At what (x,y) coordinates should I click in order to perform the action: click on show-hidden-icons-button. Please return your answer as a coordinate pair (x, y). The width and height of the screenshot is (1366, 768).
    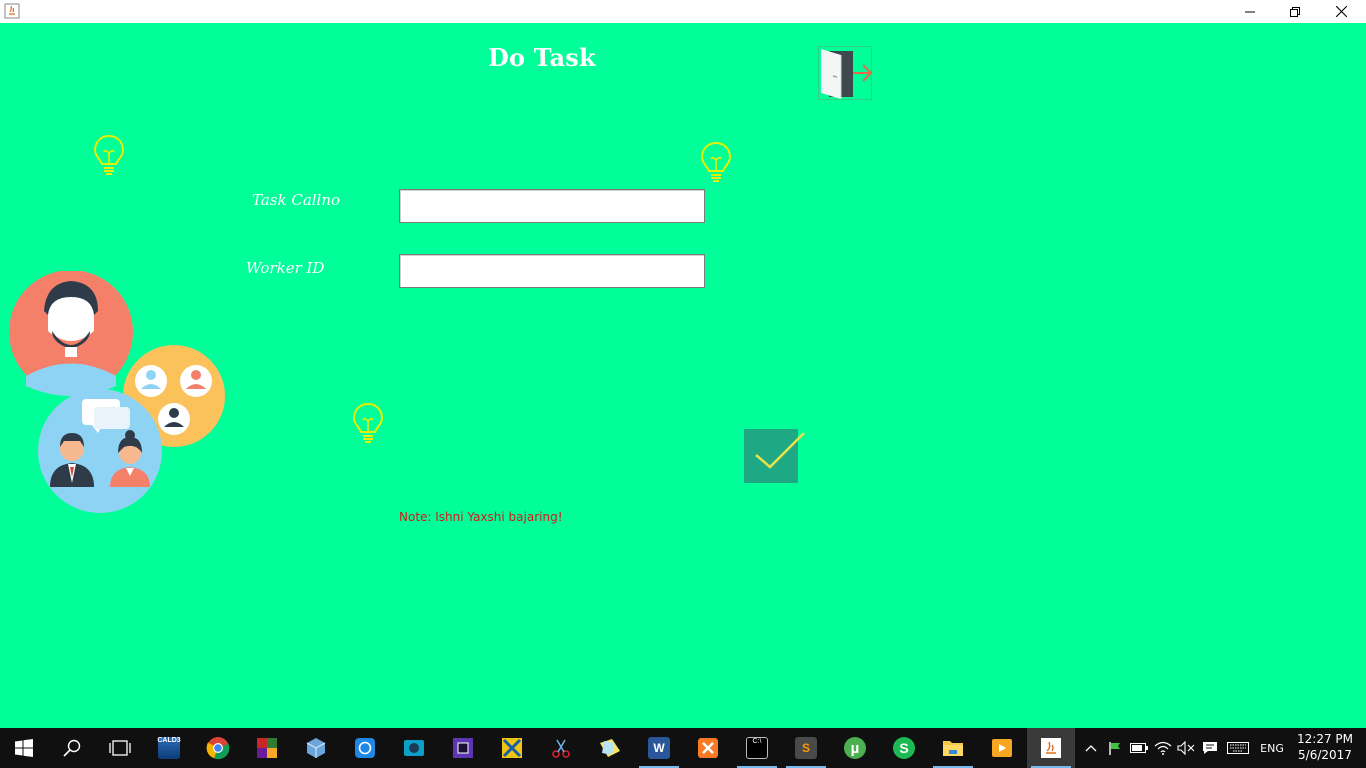
    Looking at the image, I should click on (1091, 748).